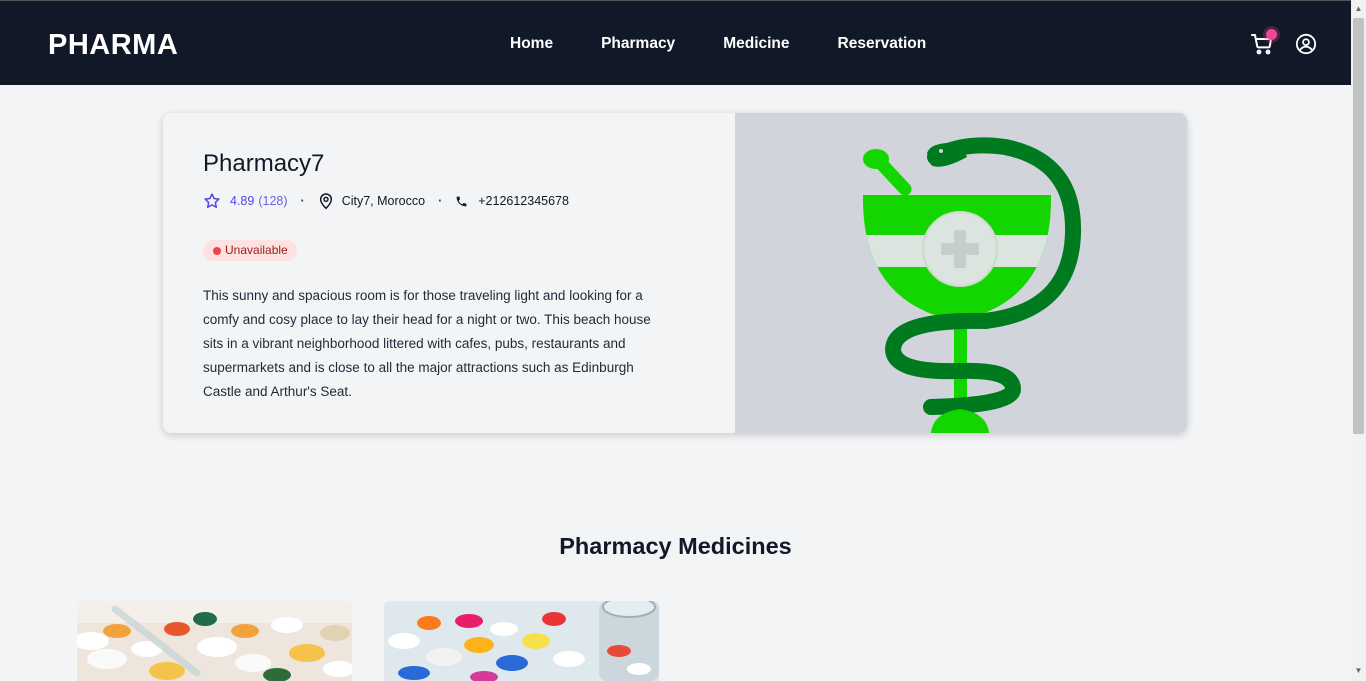 The image size is (1366, 681). What do you see at coordinates (264, 163) in the screenshot?
I see `pharmacy-name: Pharmacy7` at bounding box center [264, 163].